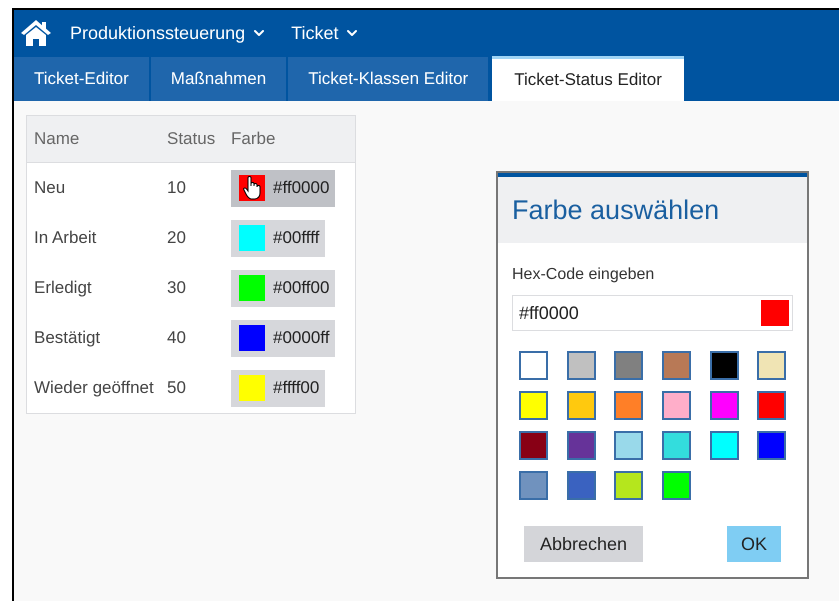 Image resolution: width=839 pixels, height=601 pixels. Describe the element at coordinates (283, 188) in the screenshot. I see `color-button: #ff0000` at that location.